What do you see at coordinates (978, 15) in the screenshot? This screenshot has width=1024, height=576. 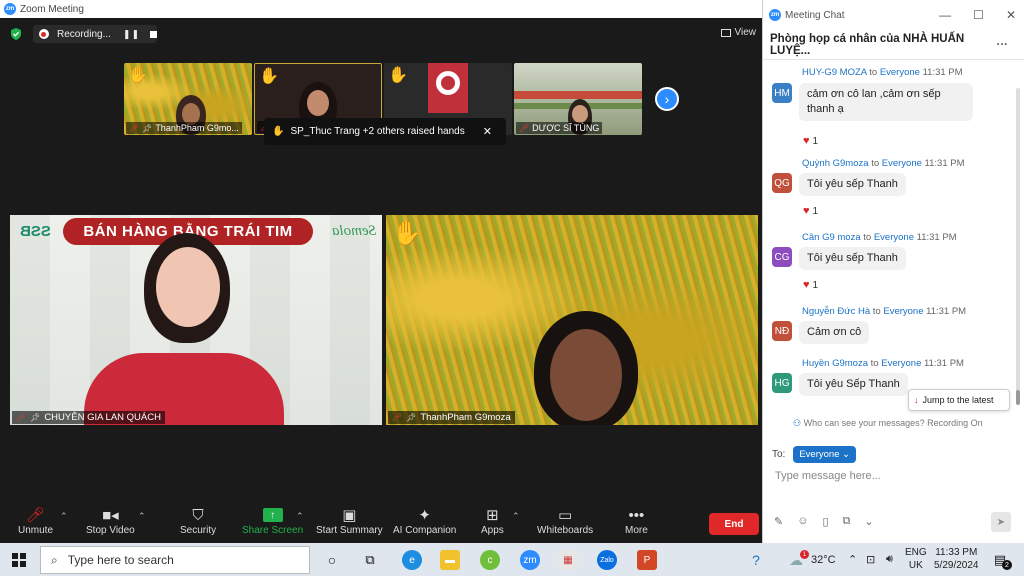 I see `maximize-icon: ☐` at bounding box center [978, 15].